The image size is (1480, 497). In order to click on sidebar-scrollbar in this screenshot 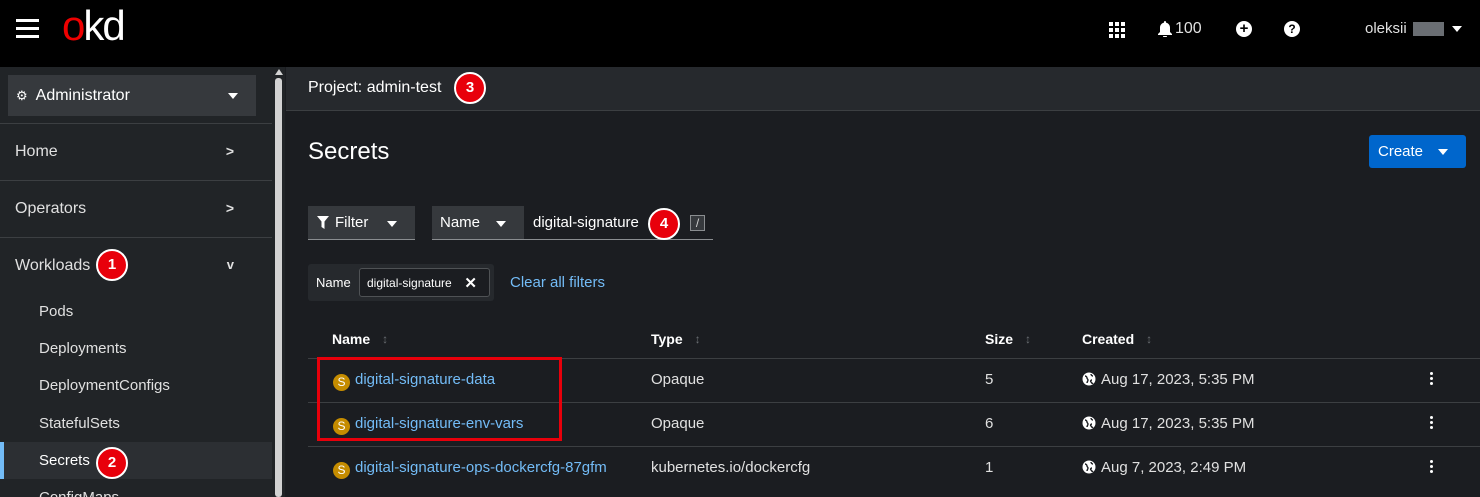, I will do `click(278, 282)`.